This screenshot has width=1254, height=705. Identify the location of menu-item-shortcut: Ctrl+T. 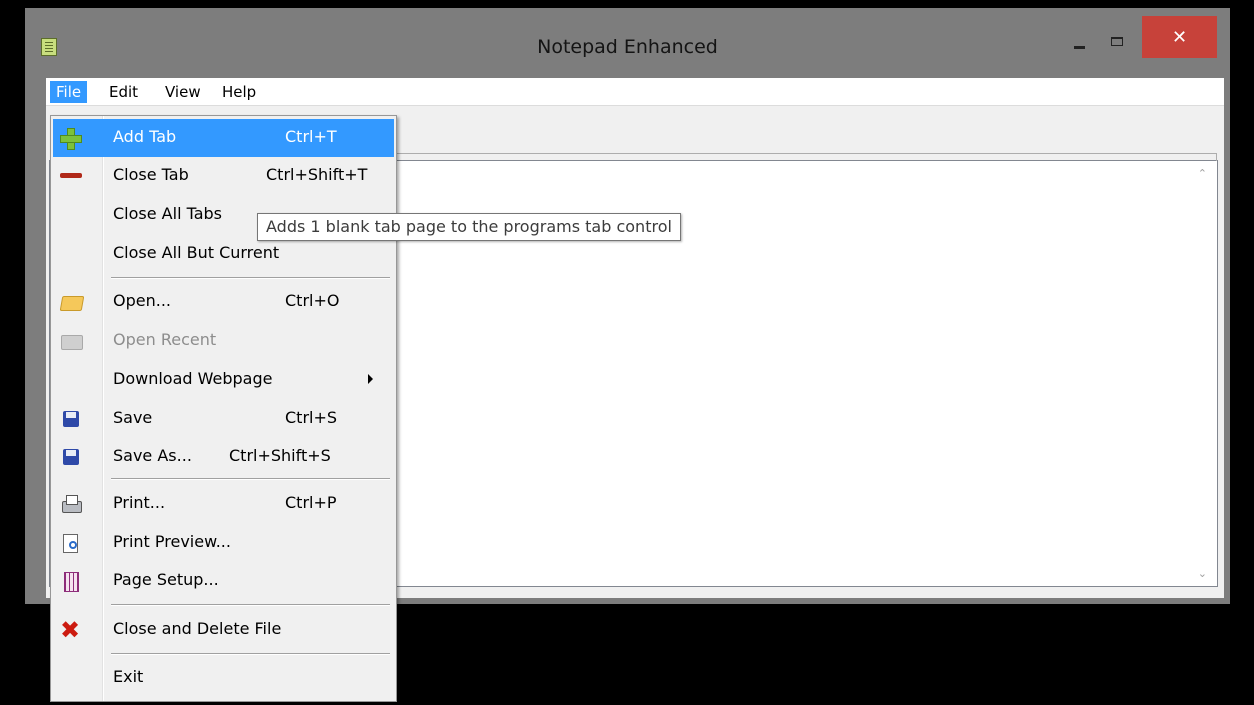
(311, 136).